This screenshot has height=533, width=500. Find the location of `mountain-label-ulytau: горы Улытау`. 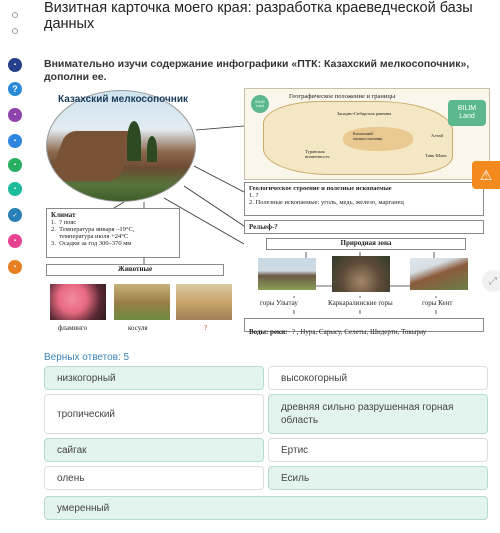

mountain-label-ulytau: горы Улытау is located at coordinates (279, 303).